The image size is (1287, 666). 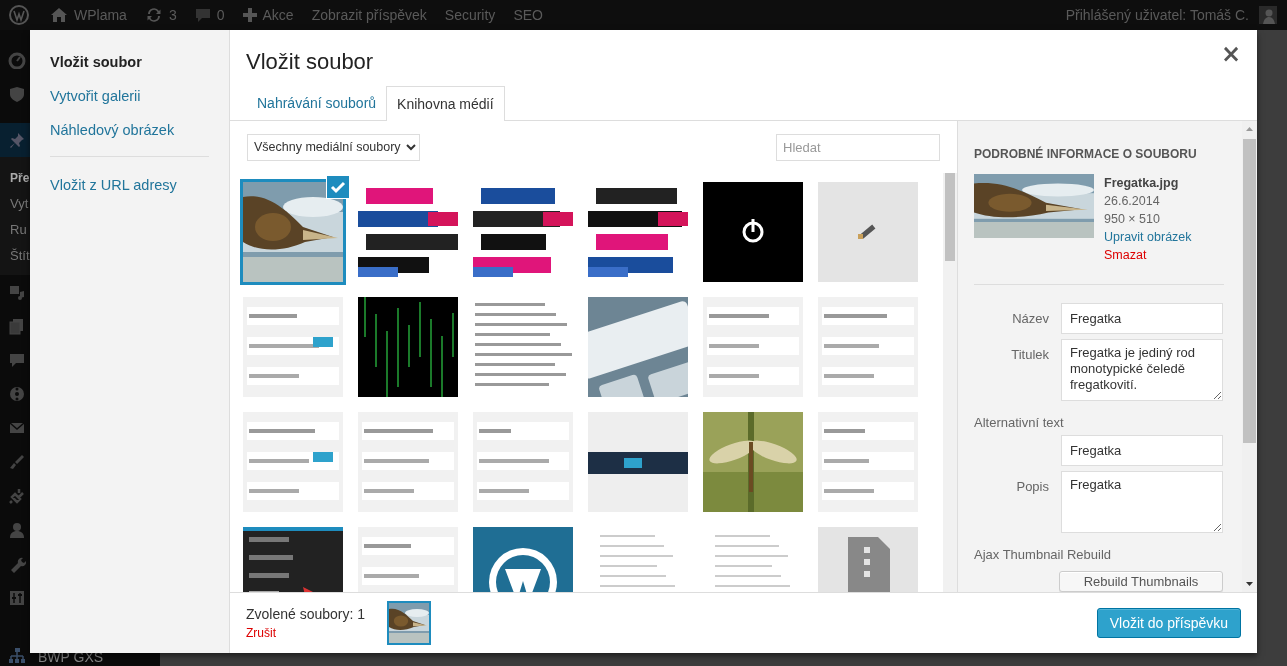 What do you see at coordinates (310, 62) in the screenshot?
I see `modal-title: Vložit soubor` at bounding box center [310, 62].